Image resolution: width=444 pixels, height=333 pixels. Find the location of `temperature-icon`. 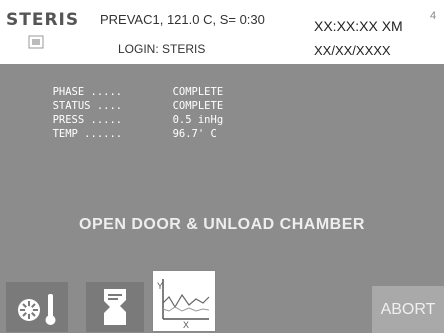

temperature-icon is located at coordinates (37, 309).